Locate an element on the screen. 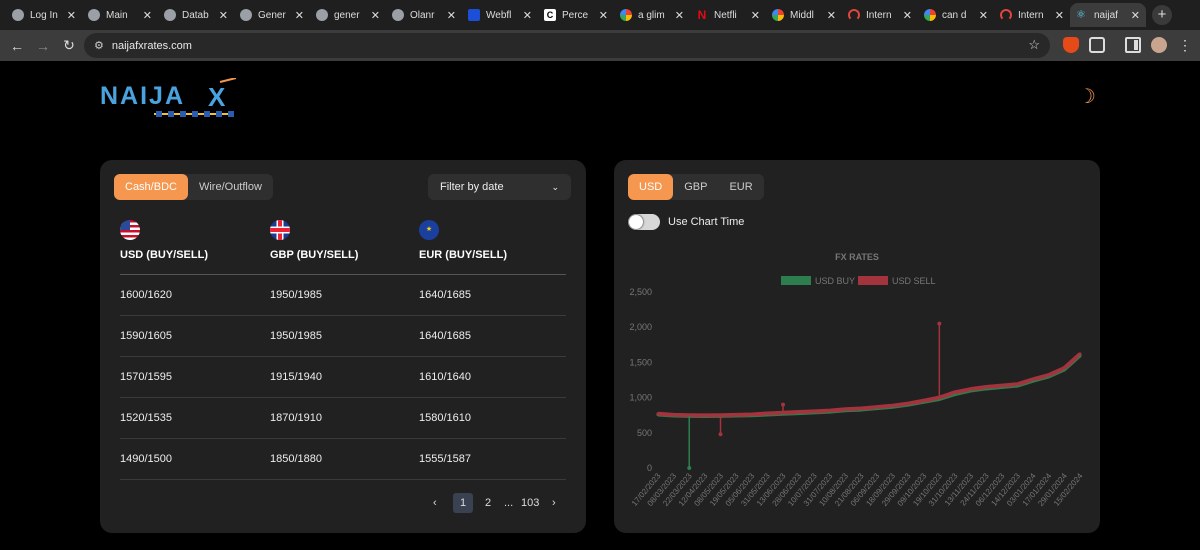 The image size is (1200, 550). browser-tab: gener ✕ is located at coordinates (348, 15).